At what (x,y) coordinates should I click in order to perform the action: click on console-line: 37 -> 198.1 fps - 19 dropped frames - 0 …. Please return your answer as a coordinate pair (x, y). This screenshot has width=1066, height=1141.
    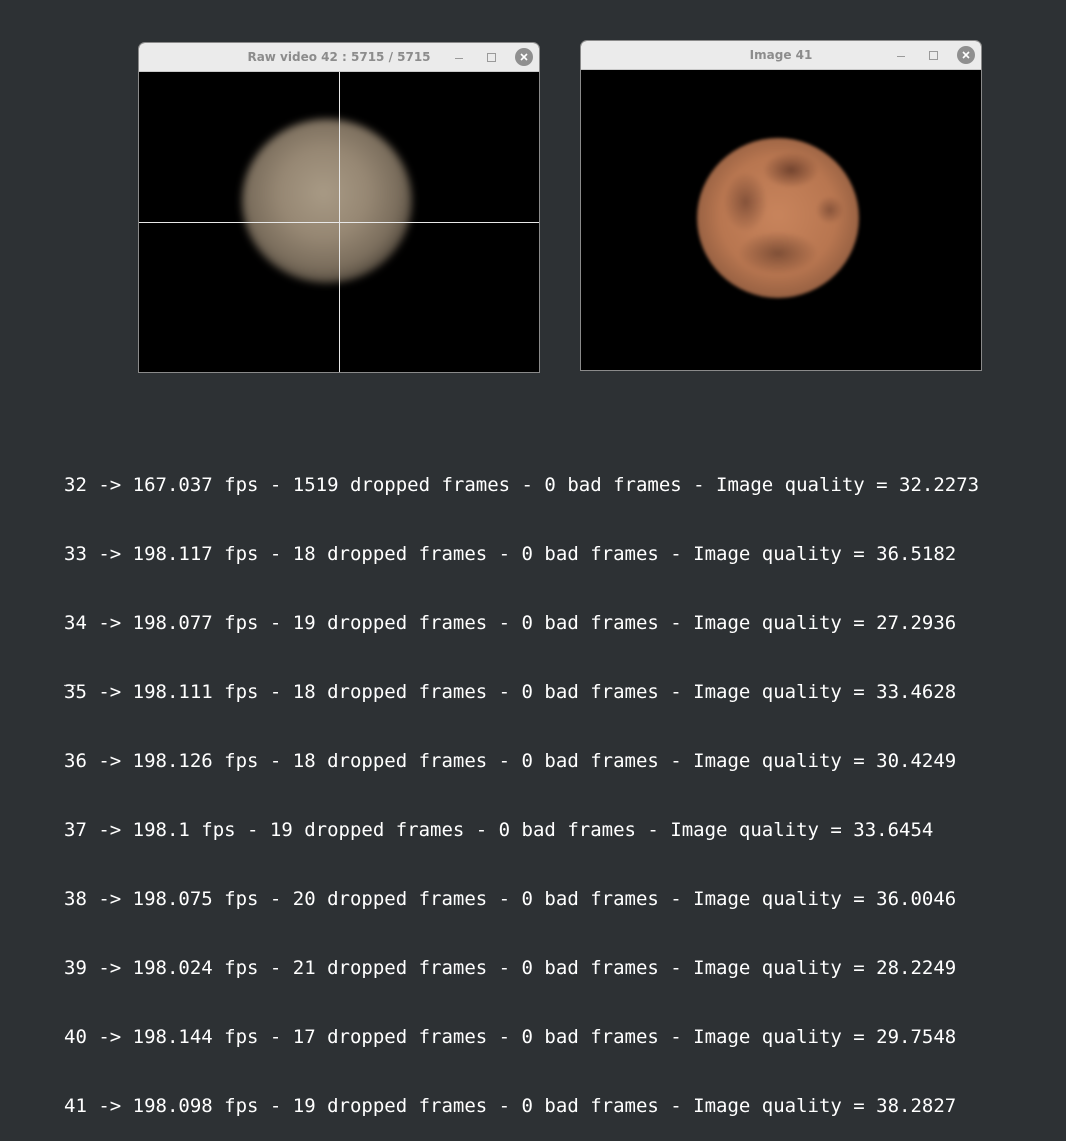
    Looking at the image, I should click on (499, 830).